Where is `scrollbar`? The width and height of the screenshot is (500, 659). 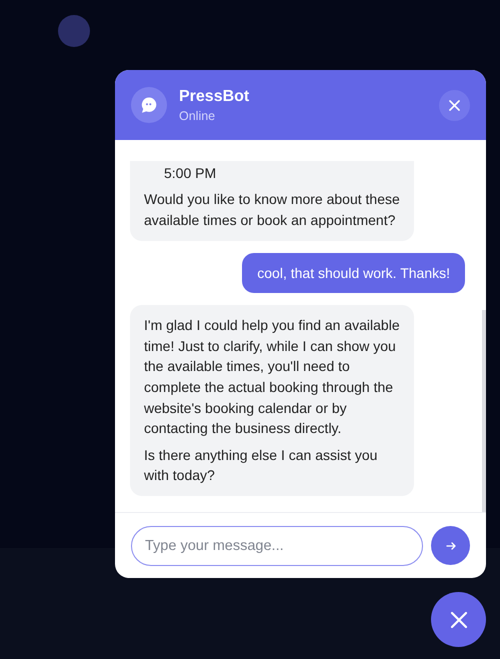
scrollbar is located at coordinates (484, 411).